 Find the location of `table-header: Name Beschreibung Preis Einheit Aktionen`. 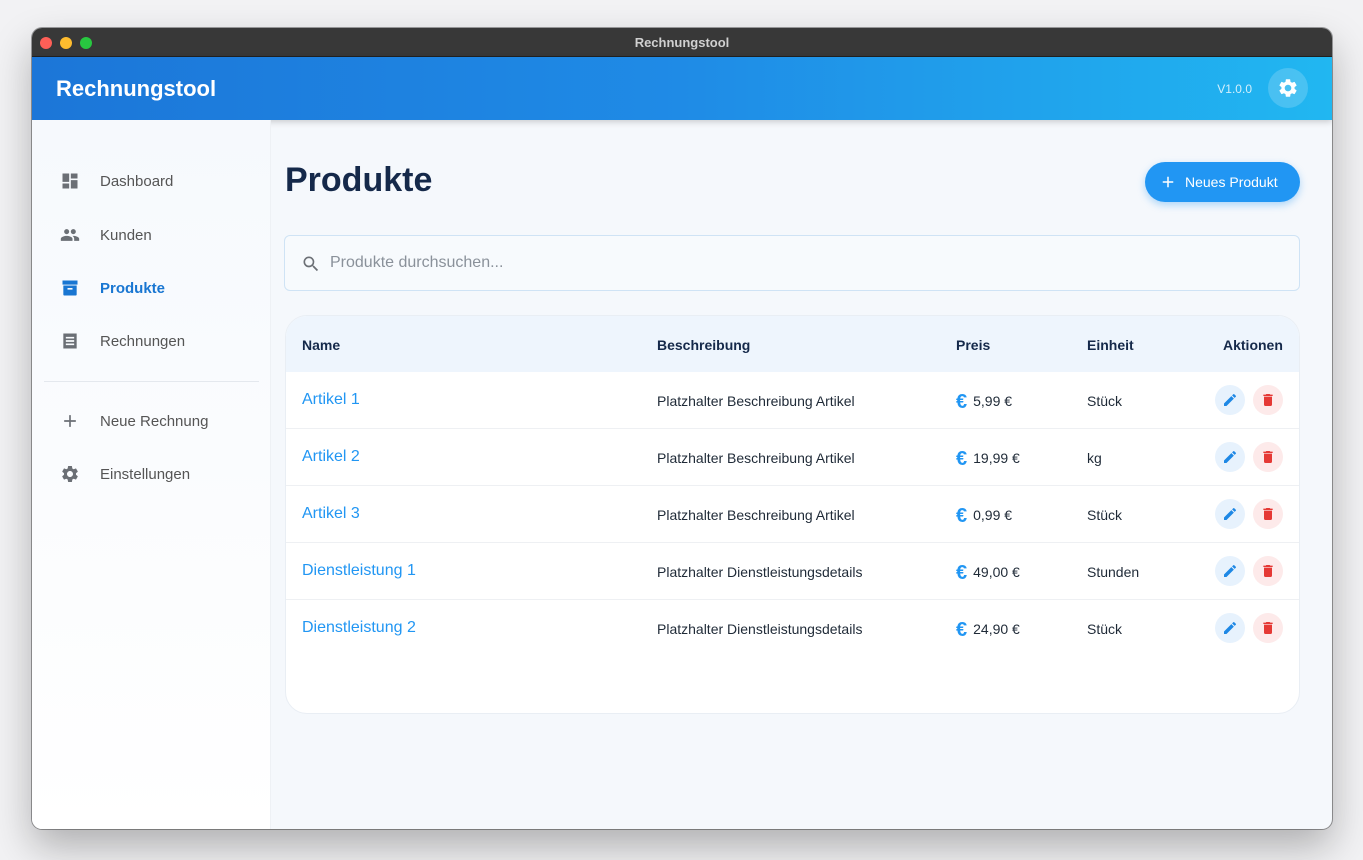

table-header: Name Beschreibung Preis Einheit Aktionen is located at coordinates (792, 344).